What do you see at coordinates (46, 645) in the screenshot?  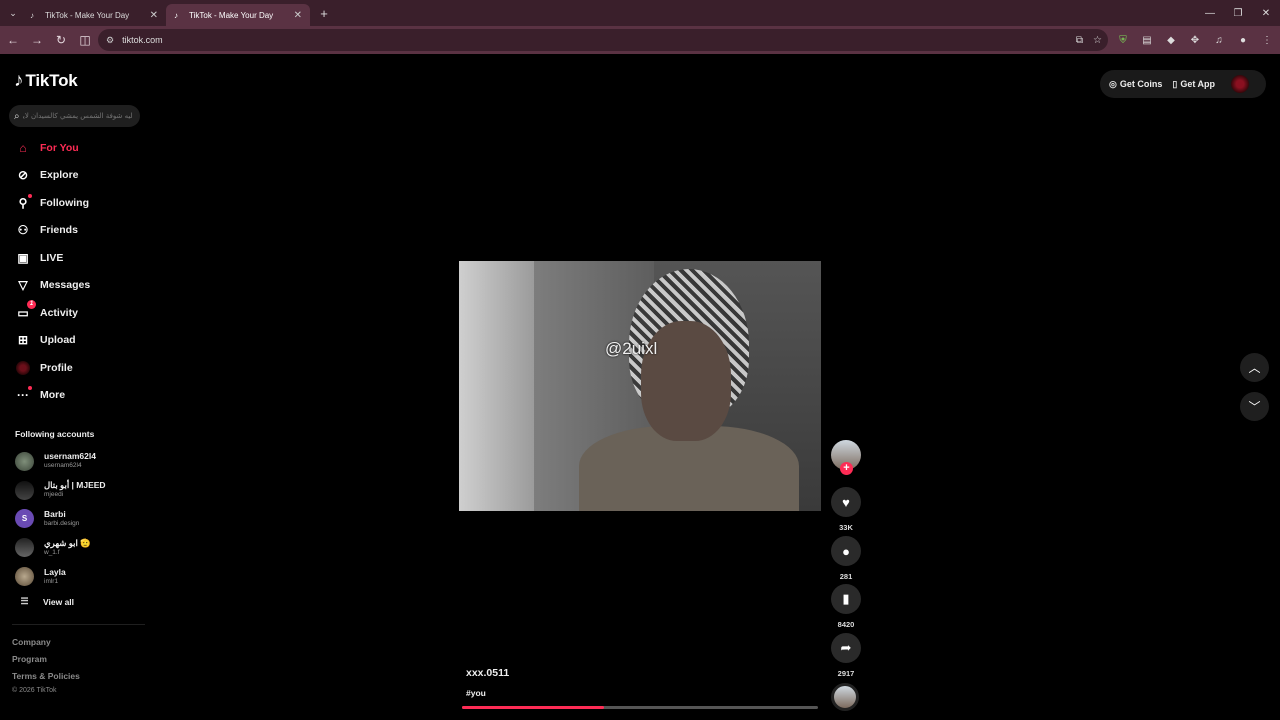 I see `footer-link-company: Company` at bounding box center [46, 645].